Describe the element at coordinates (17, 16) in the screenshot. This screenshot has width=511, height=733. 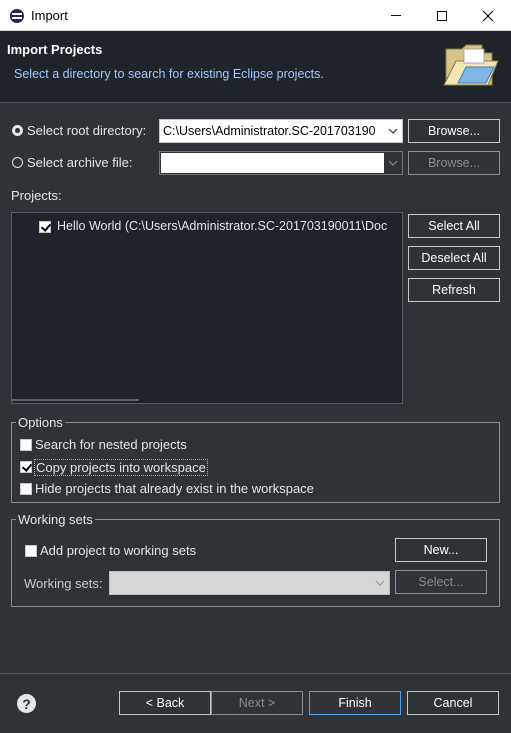
I see `eclipse-icon` at that location.